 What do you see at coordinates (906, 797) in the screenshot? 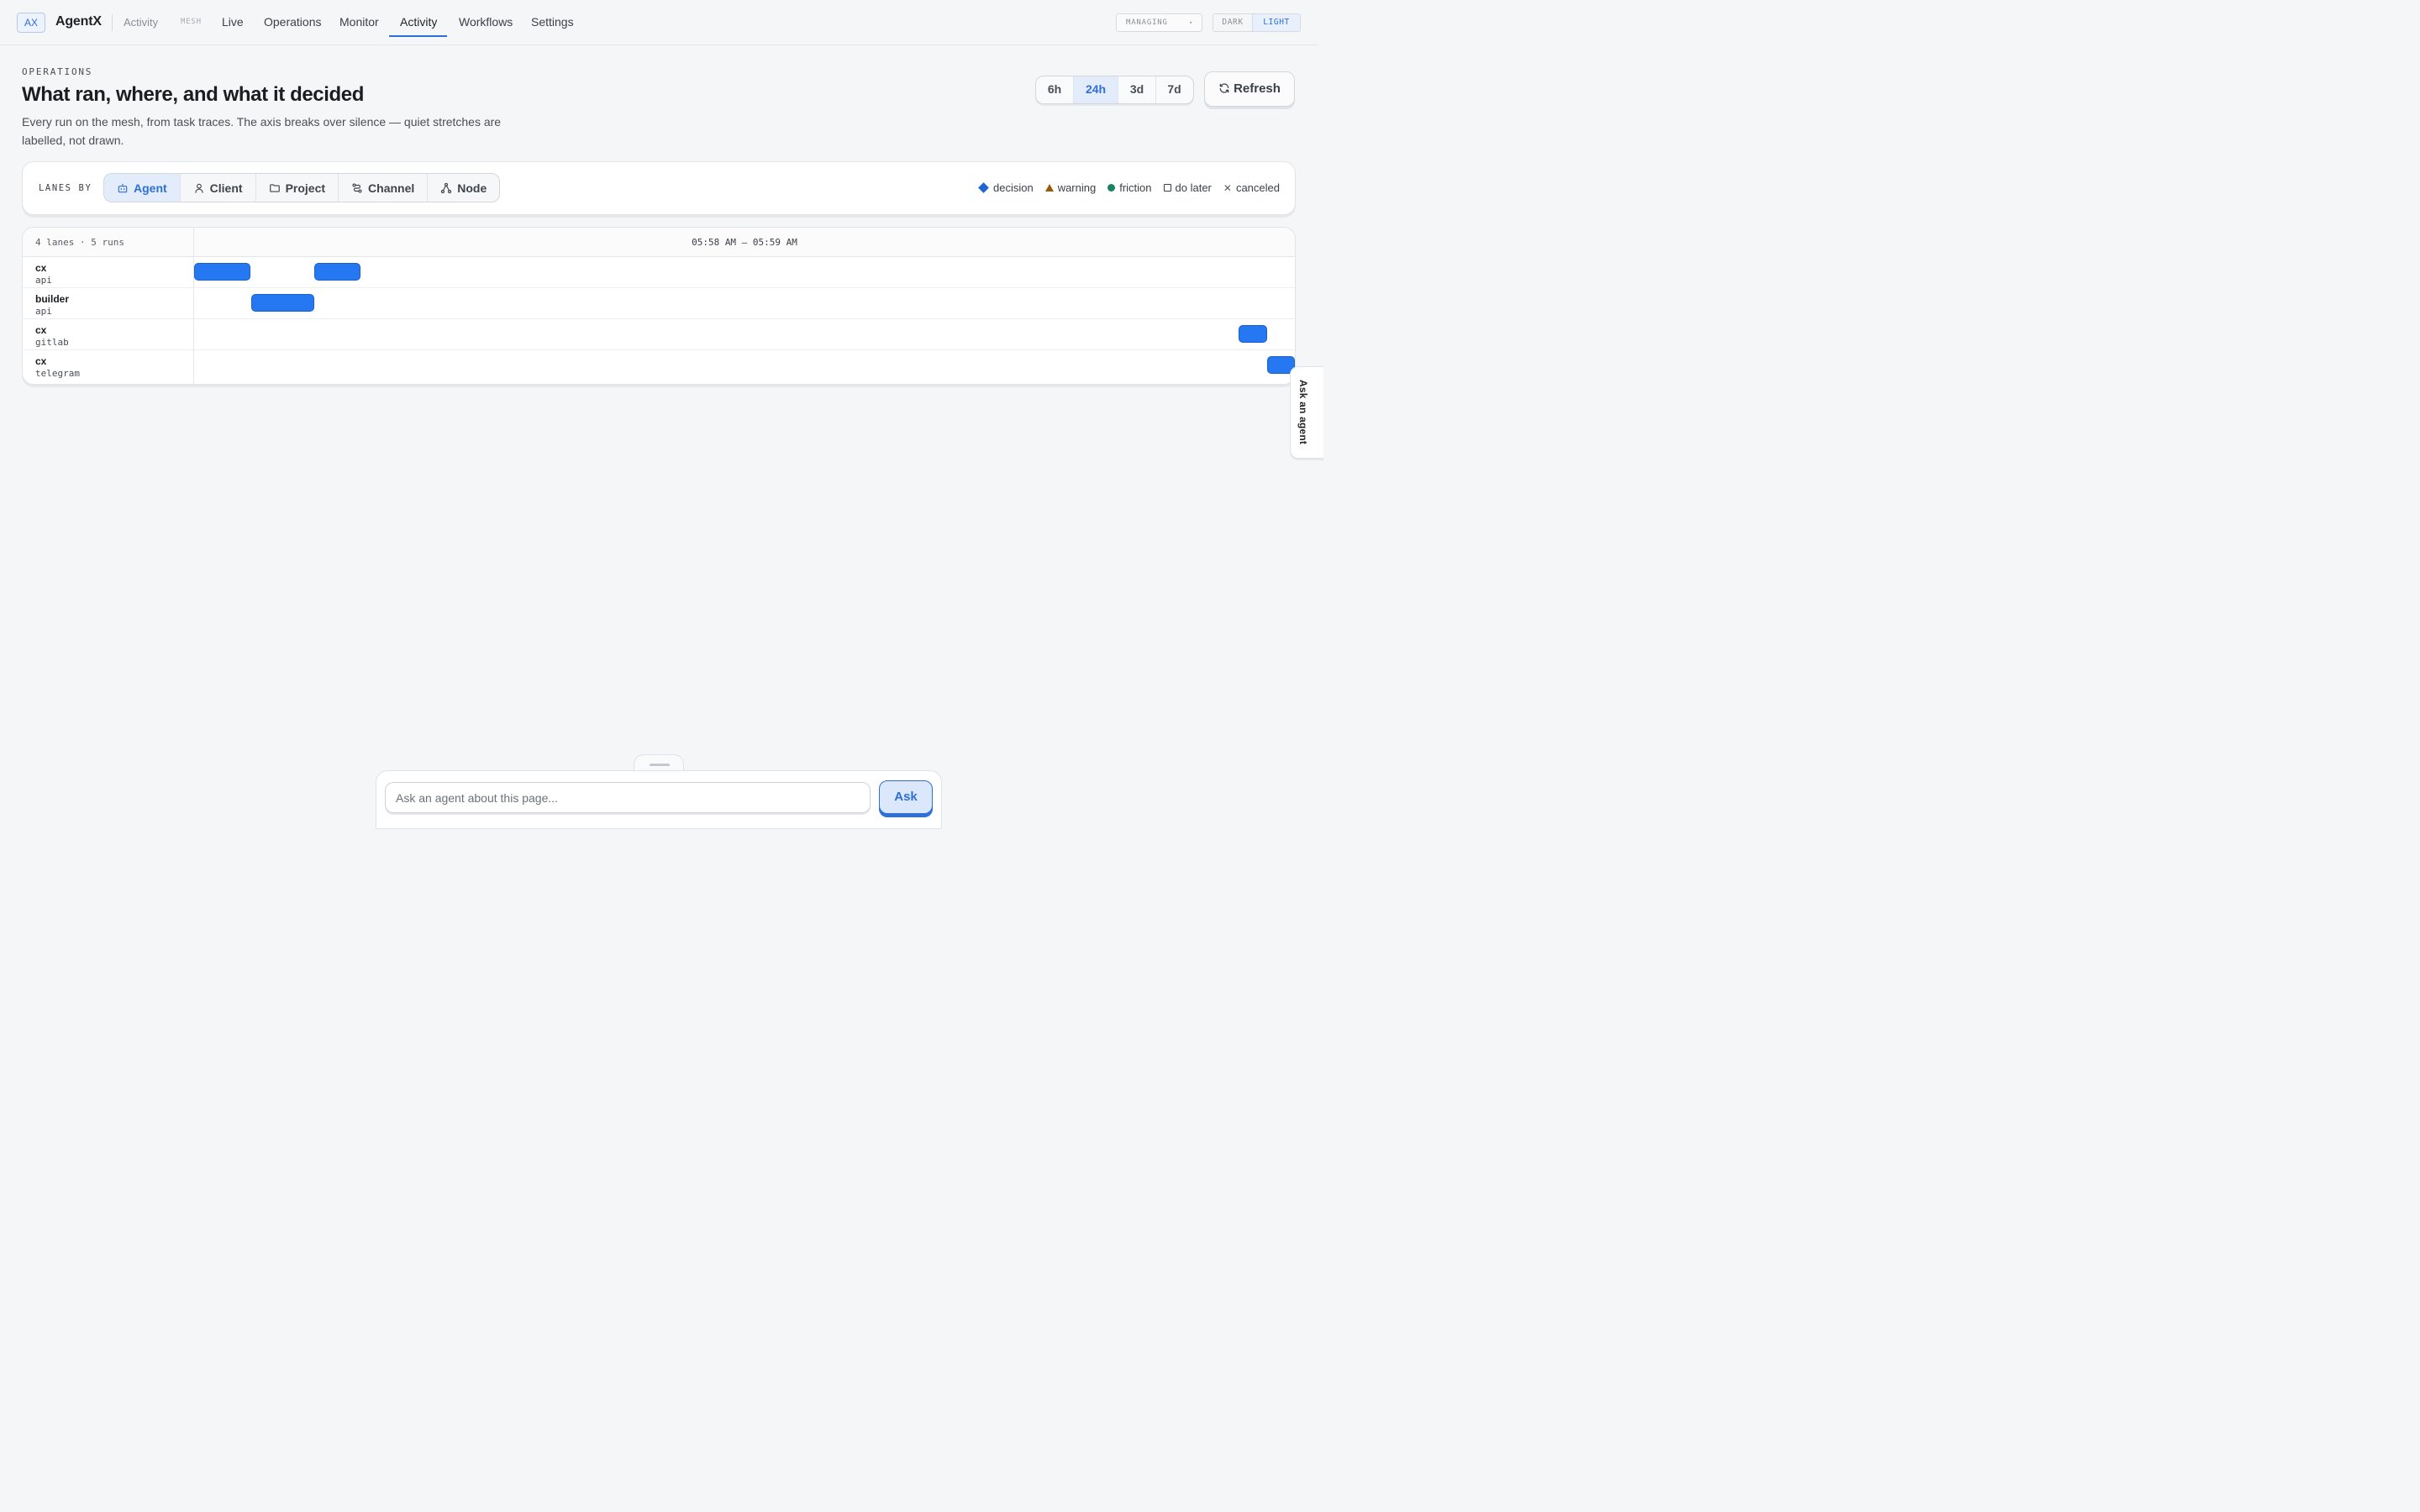
I see `ask-button: Ask` at bounding box center [906, 797].